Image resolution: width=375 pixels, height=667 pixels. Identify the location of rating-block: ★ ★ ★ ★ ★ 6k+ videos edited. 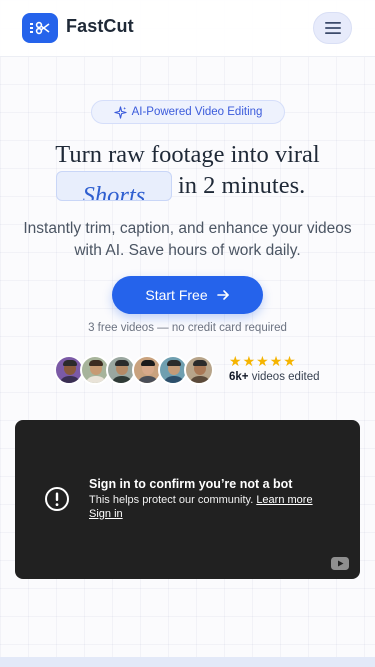
(274, 369).